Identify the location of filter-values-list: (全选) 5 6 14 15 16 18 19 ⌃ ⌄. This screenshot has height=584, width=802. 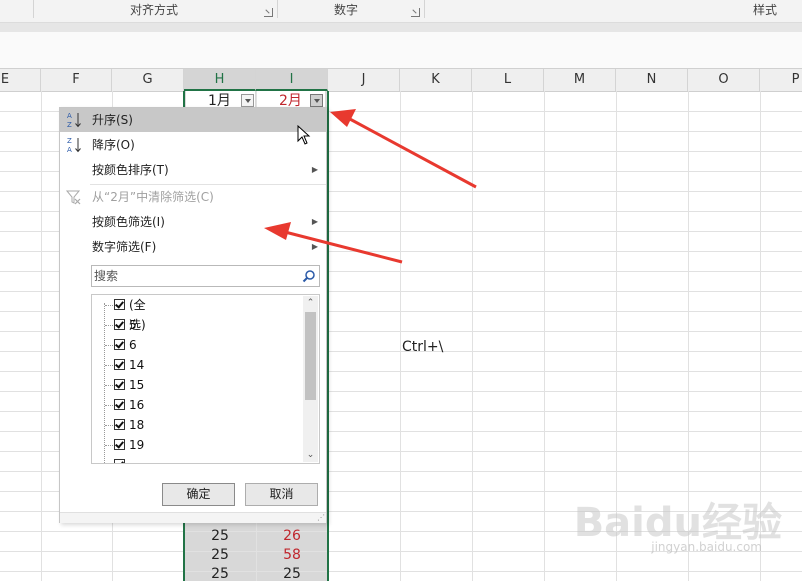
(205, 379).